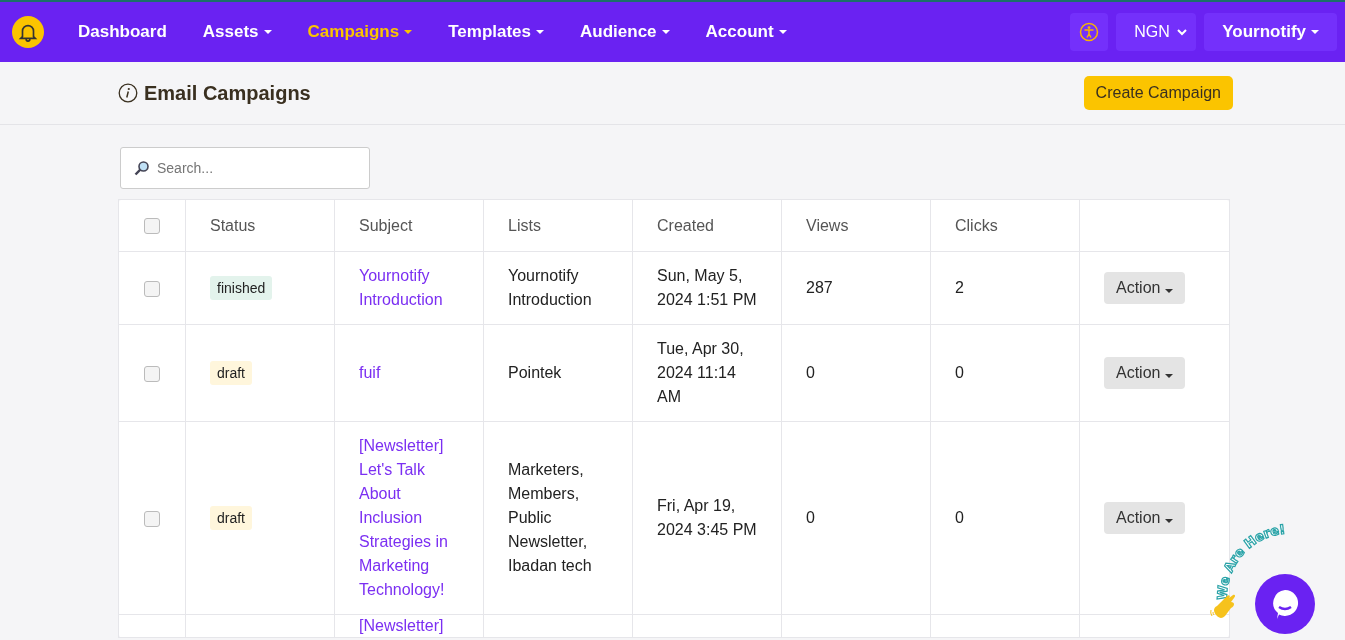  Describe the element at coordinates (746, 32) in the screenshot. I see `nav-menu-item: Account` at that location.